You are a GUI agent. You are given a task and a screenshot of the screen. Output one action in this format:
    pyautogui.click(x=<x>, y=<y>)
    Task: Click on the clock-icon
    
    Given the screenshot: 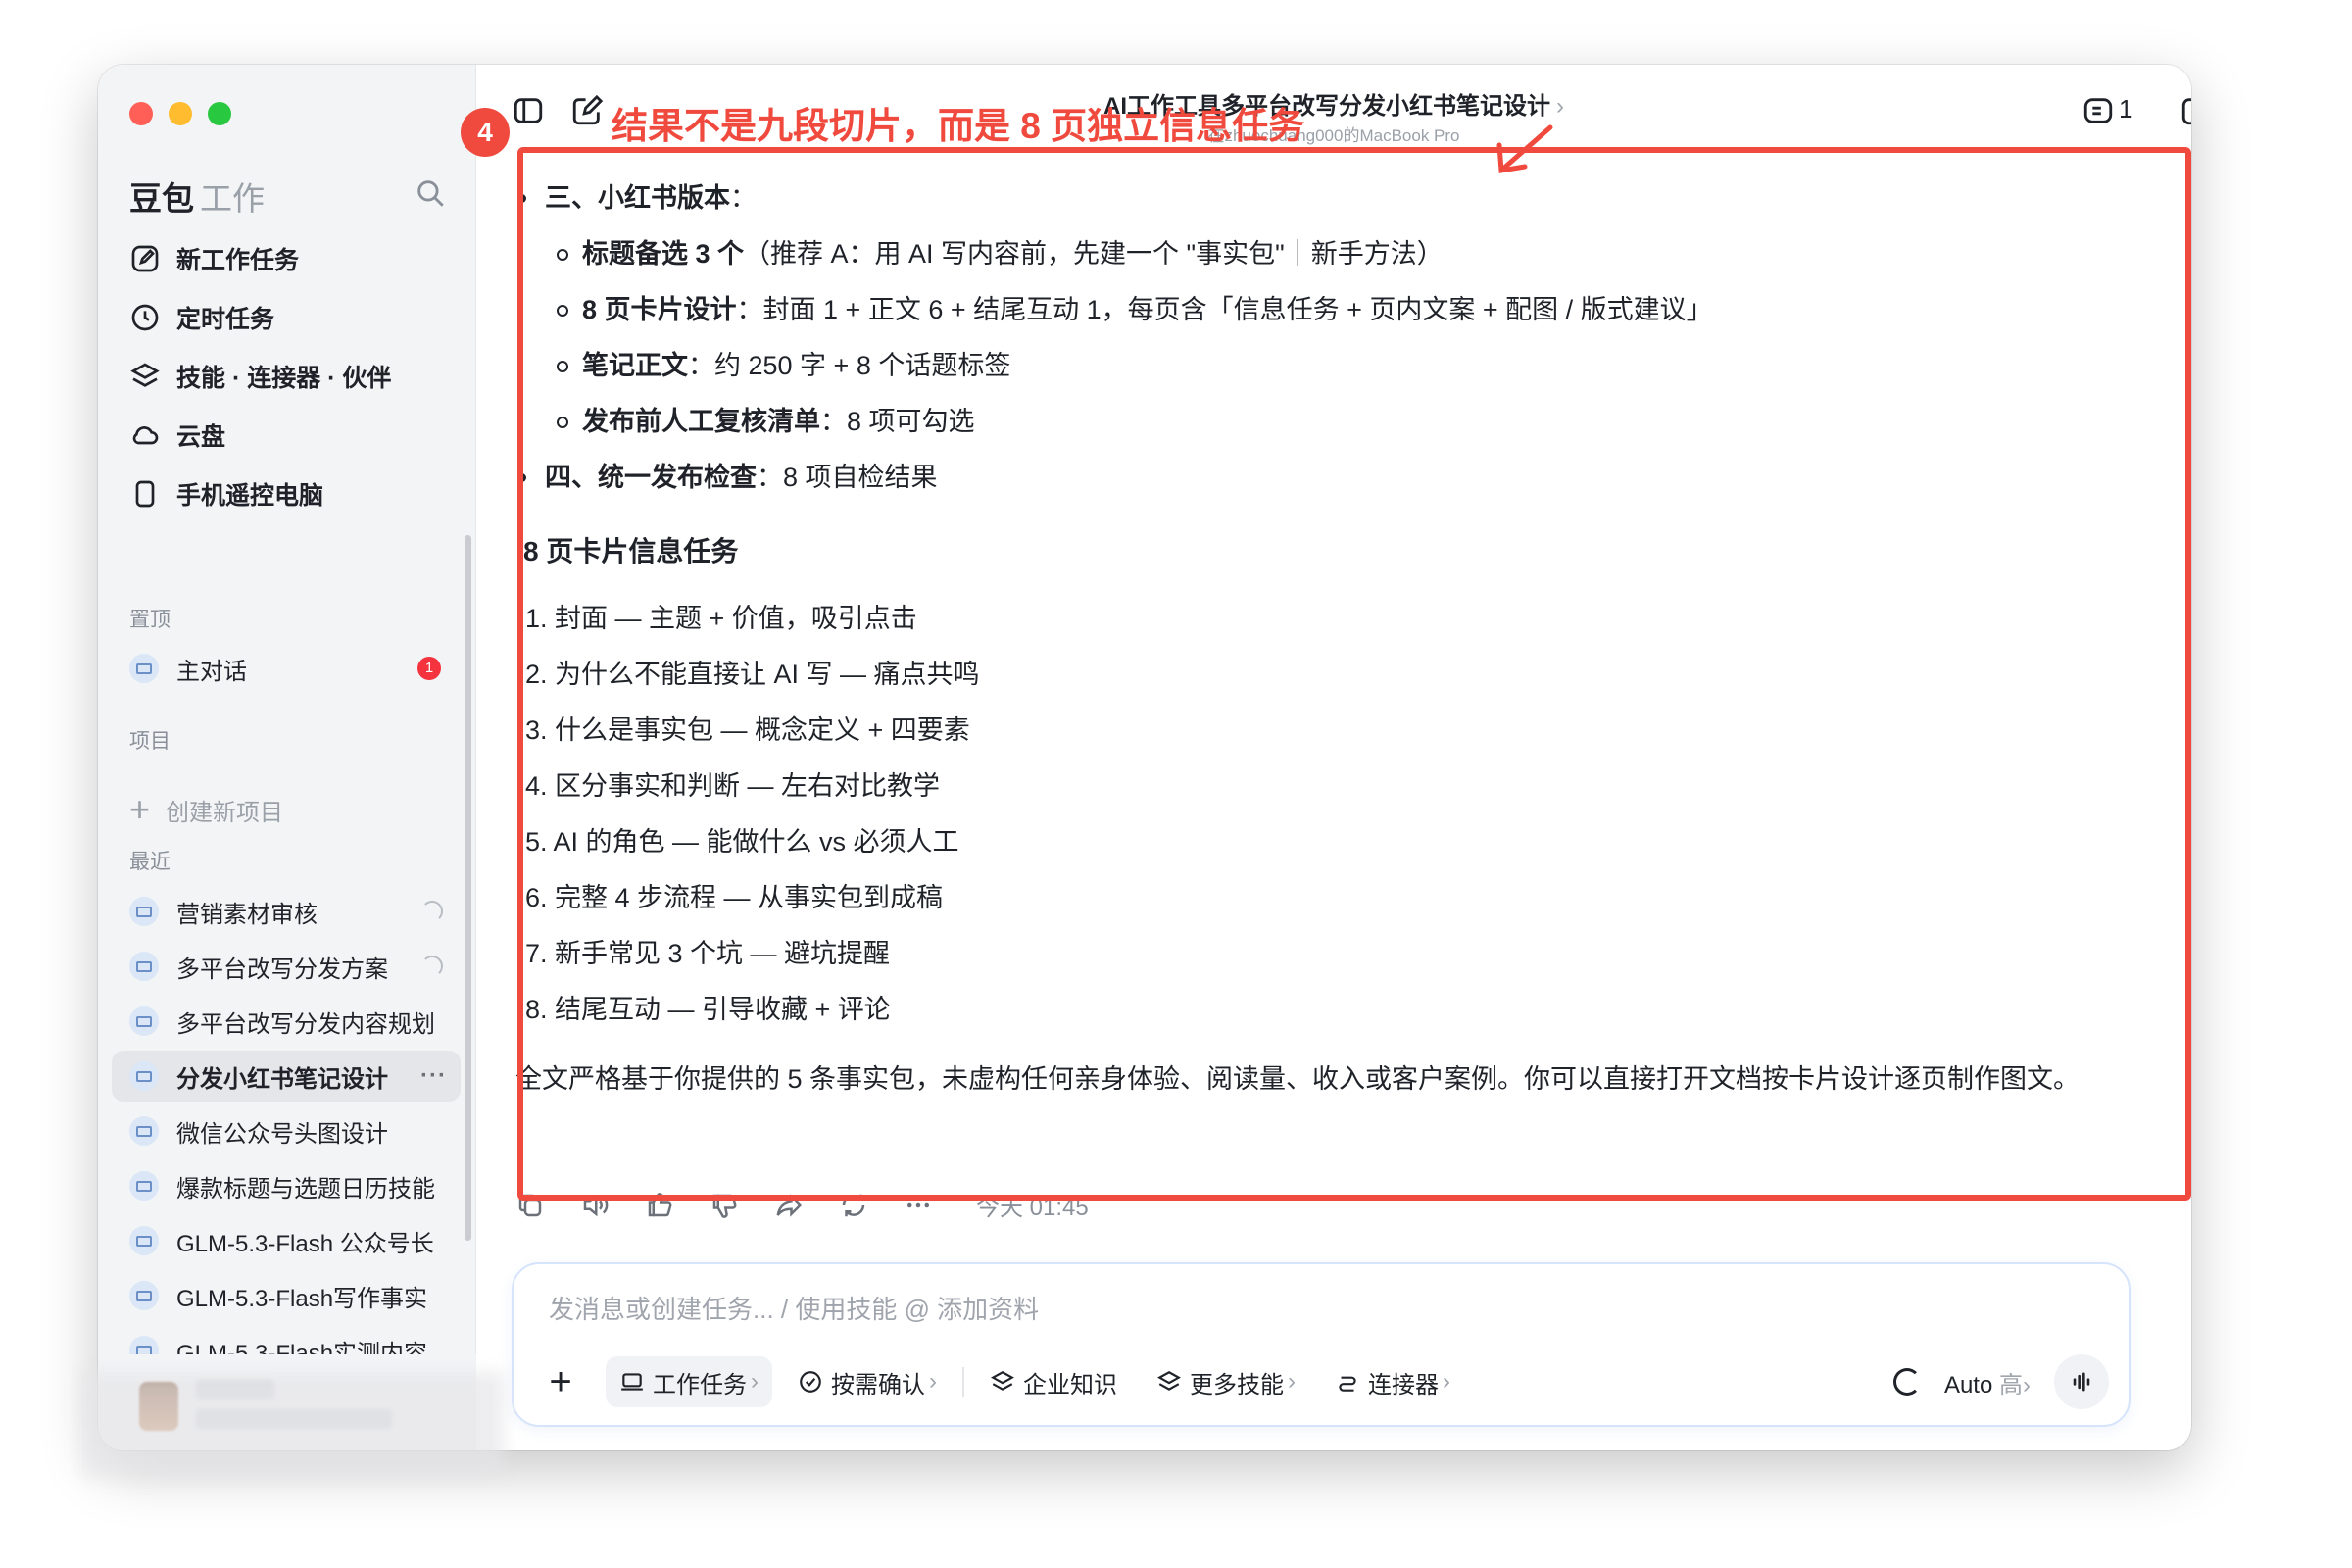 What is the action you would take?
    pyautogui.click(x=145, y=317)
    